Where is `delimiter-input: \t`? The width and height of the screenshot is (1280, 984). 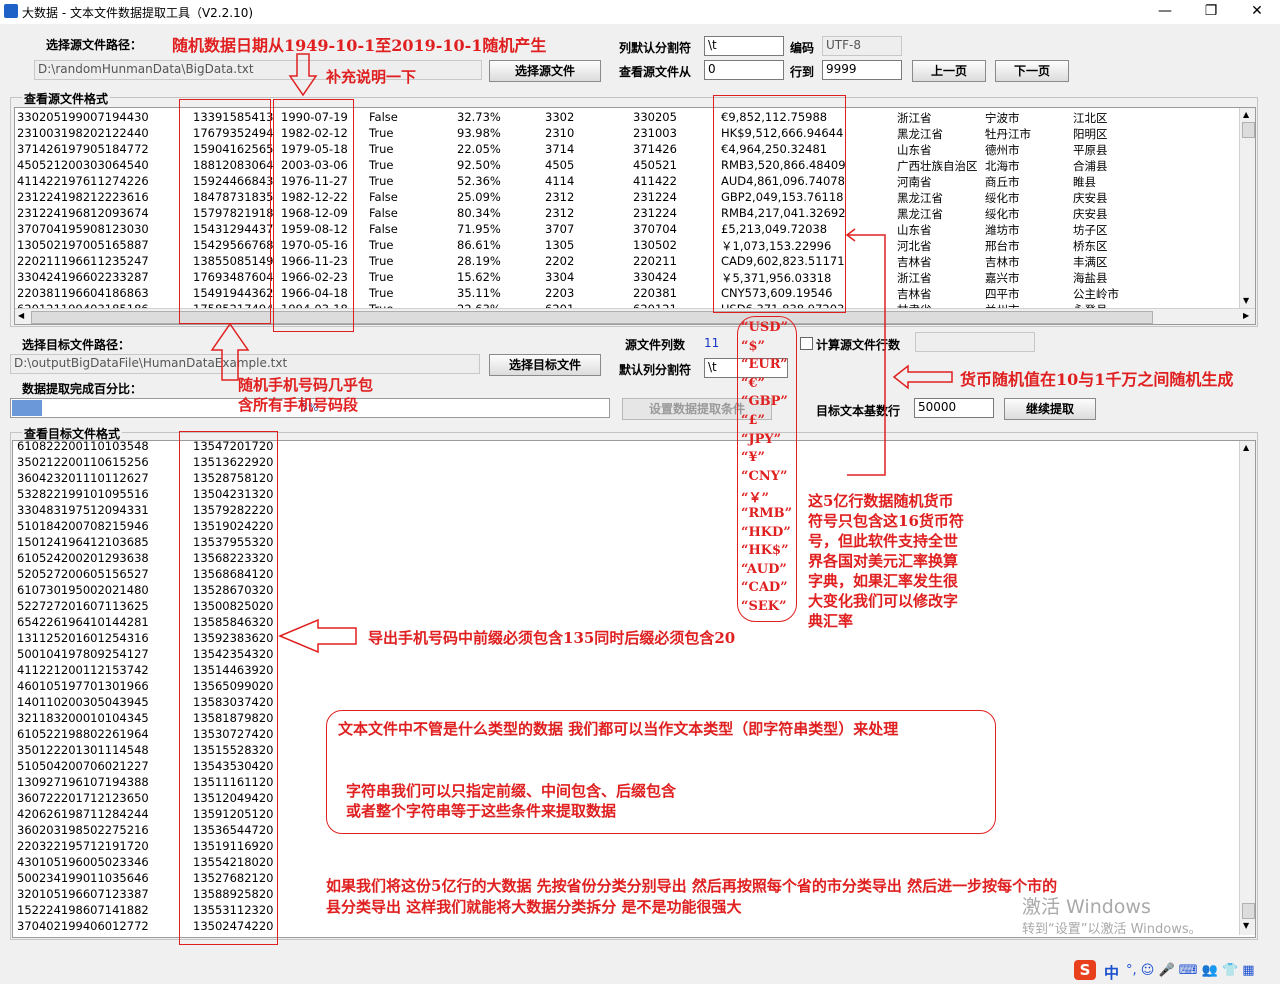
delimiter-input: \t is located at coordinates (744, 46).